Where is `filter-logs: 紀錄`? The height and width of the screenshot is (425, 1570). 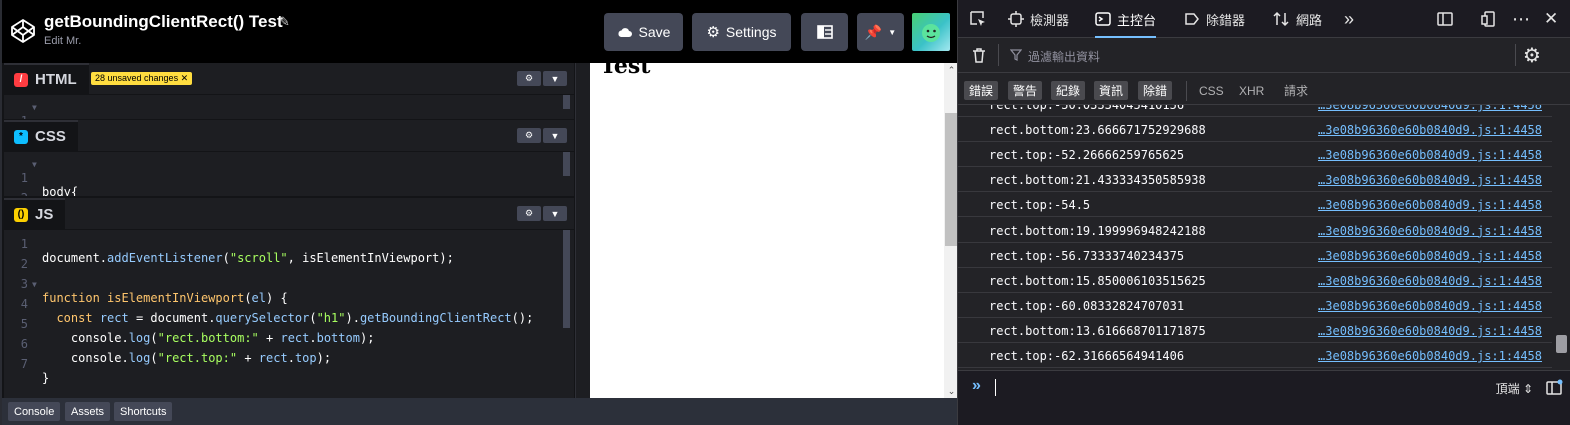 filter-logs: 紀錄 is located at coordinates (1068, 90).